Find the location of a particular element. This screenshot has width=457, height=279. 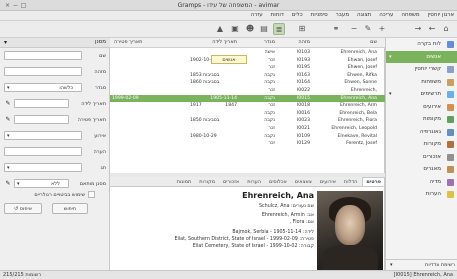

person-icon: ☻ is located at coordinates (250, 29).